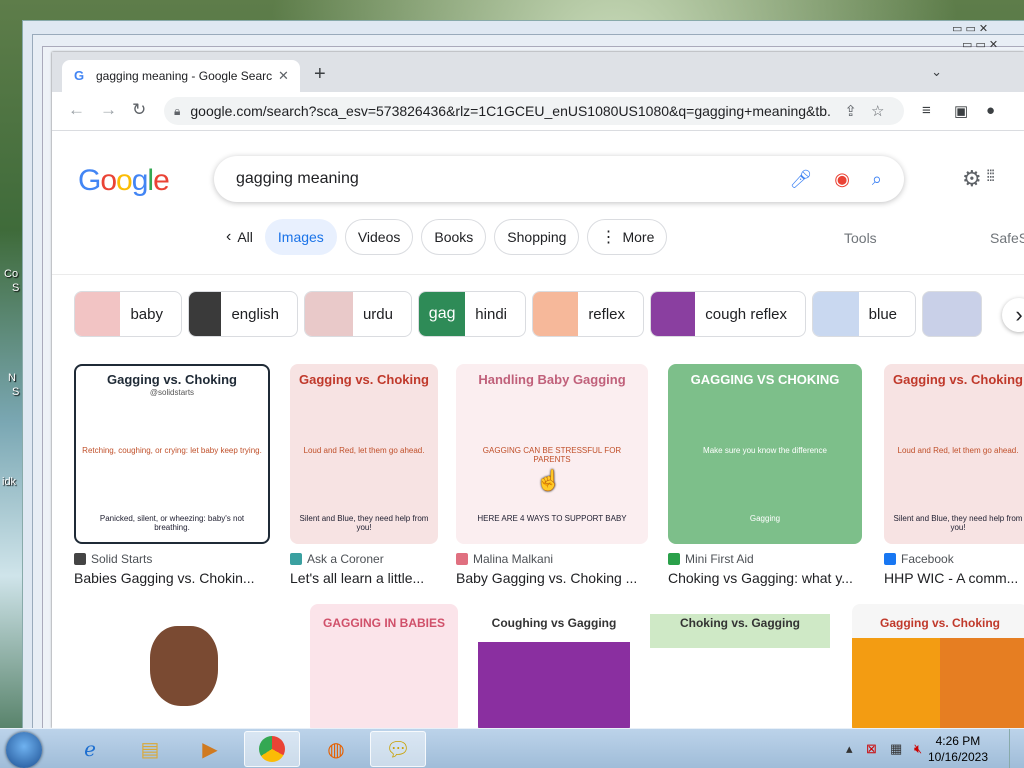 This screenshot has width=1024, height=768. I want to click on result-image: Choking vs. Gagging, so click(740, 666).